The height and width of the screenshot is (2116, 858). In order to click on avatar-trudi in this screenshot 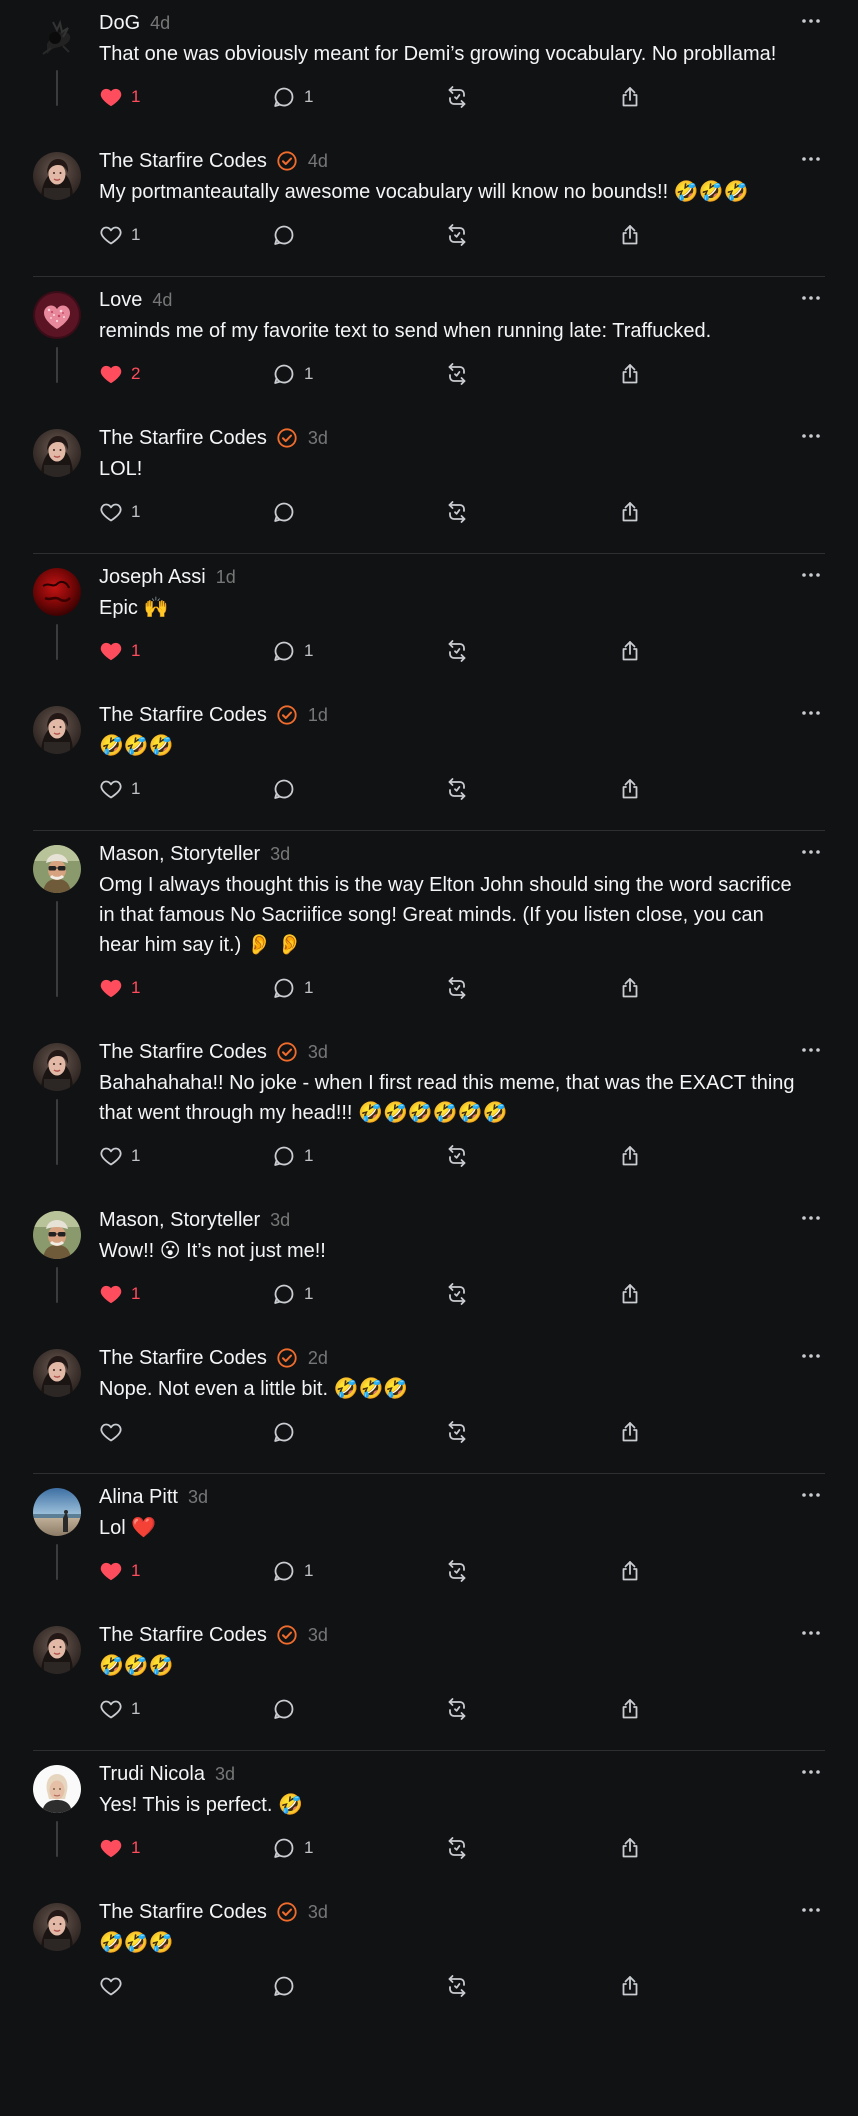, I will do `click(57, 1789)`.